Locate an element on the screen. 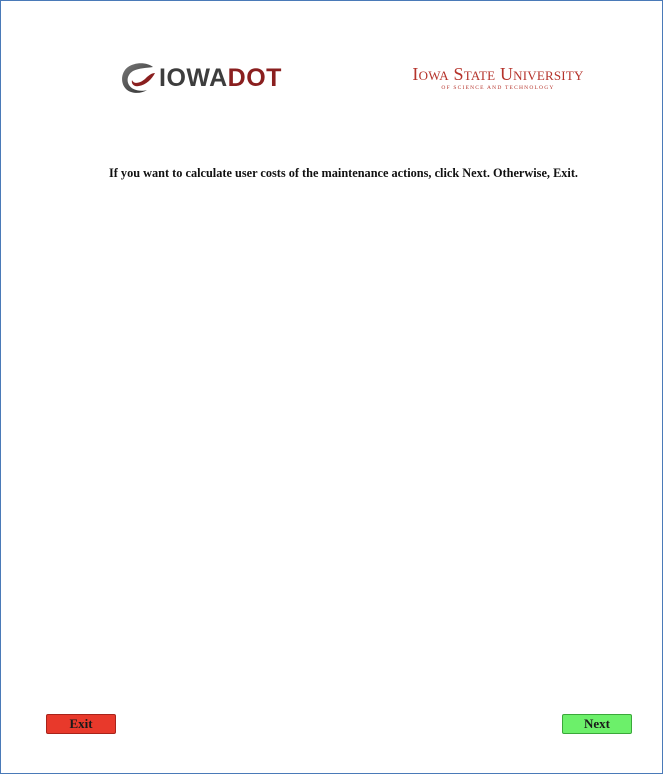  next-button: Next is located at coordinates (597, 724).